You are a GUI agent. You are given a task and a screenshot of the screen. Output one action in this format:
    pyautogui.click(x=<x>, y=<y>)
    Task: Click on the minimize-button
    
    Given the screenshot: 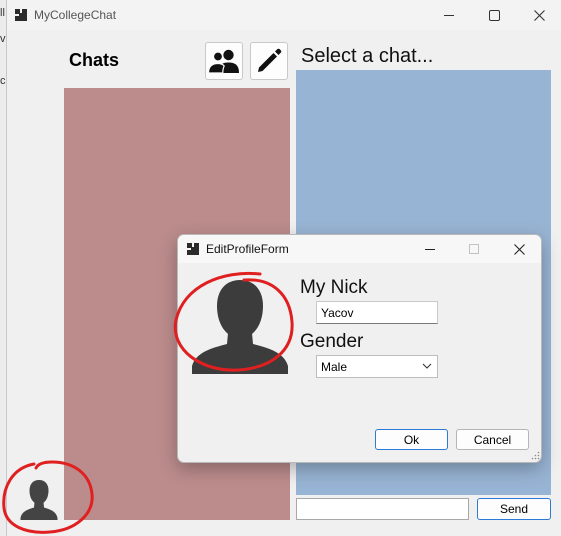 What is the action you would take?
    pyautogui.click(x=449, y=15)
    